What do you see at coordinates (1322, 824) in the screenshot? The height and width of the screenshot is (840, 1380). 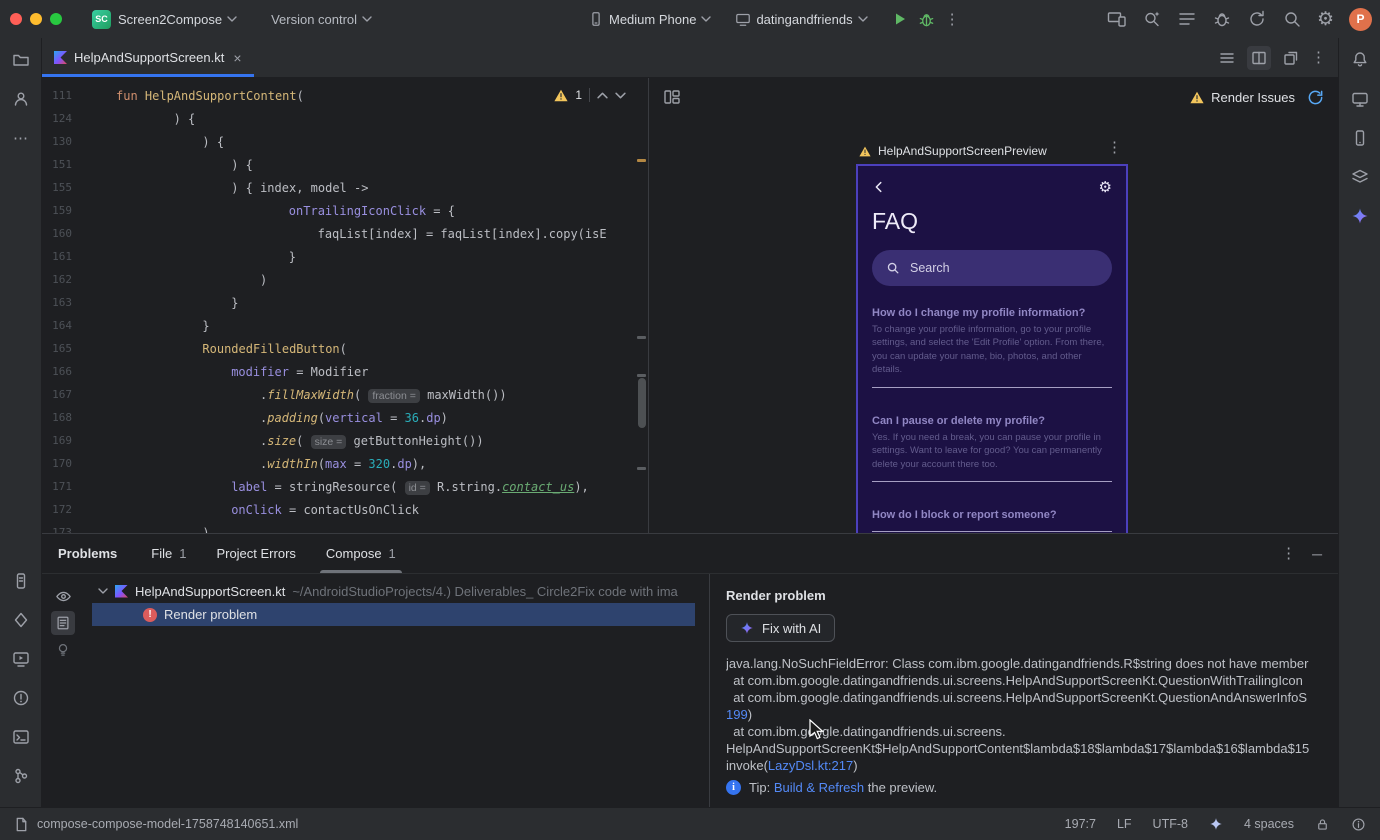 I see `lock-icon` at bounding box center [1322, 824].